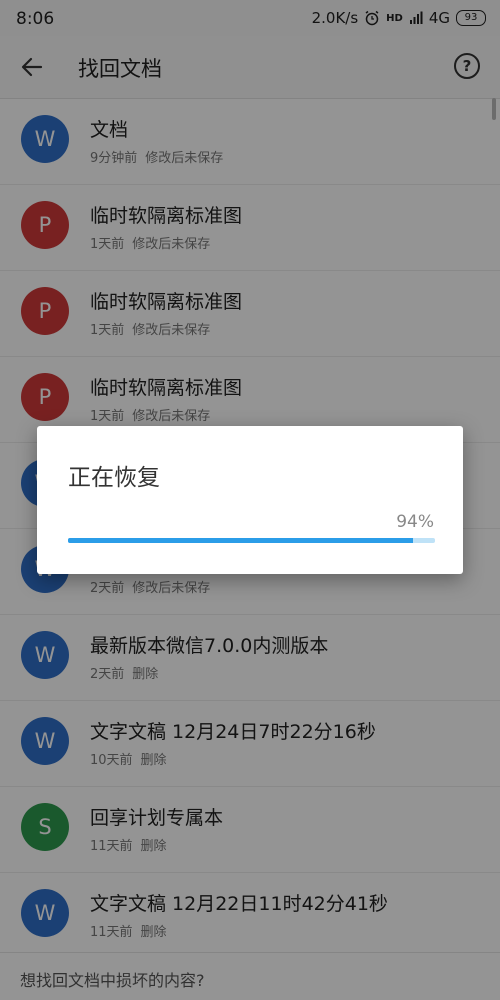 This screenshot has width=500, height=1000. What do you see at coordinates (240, 540) in the screenshot?
I see `progress-bar-fill` at bounding box center [240, 540].